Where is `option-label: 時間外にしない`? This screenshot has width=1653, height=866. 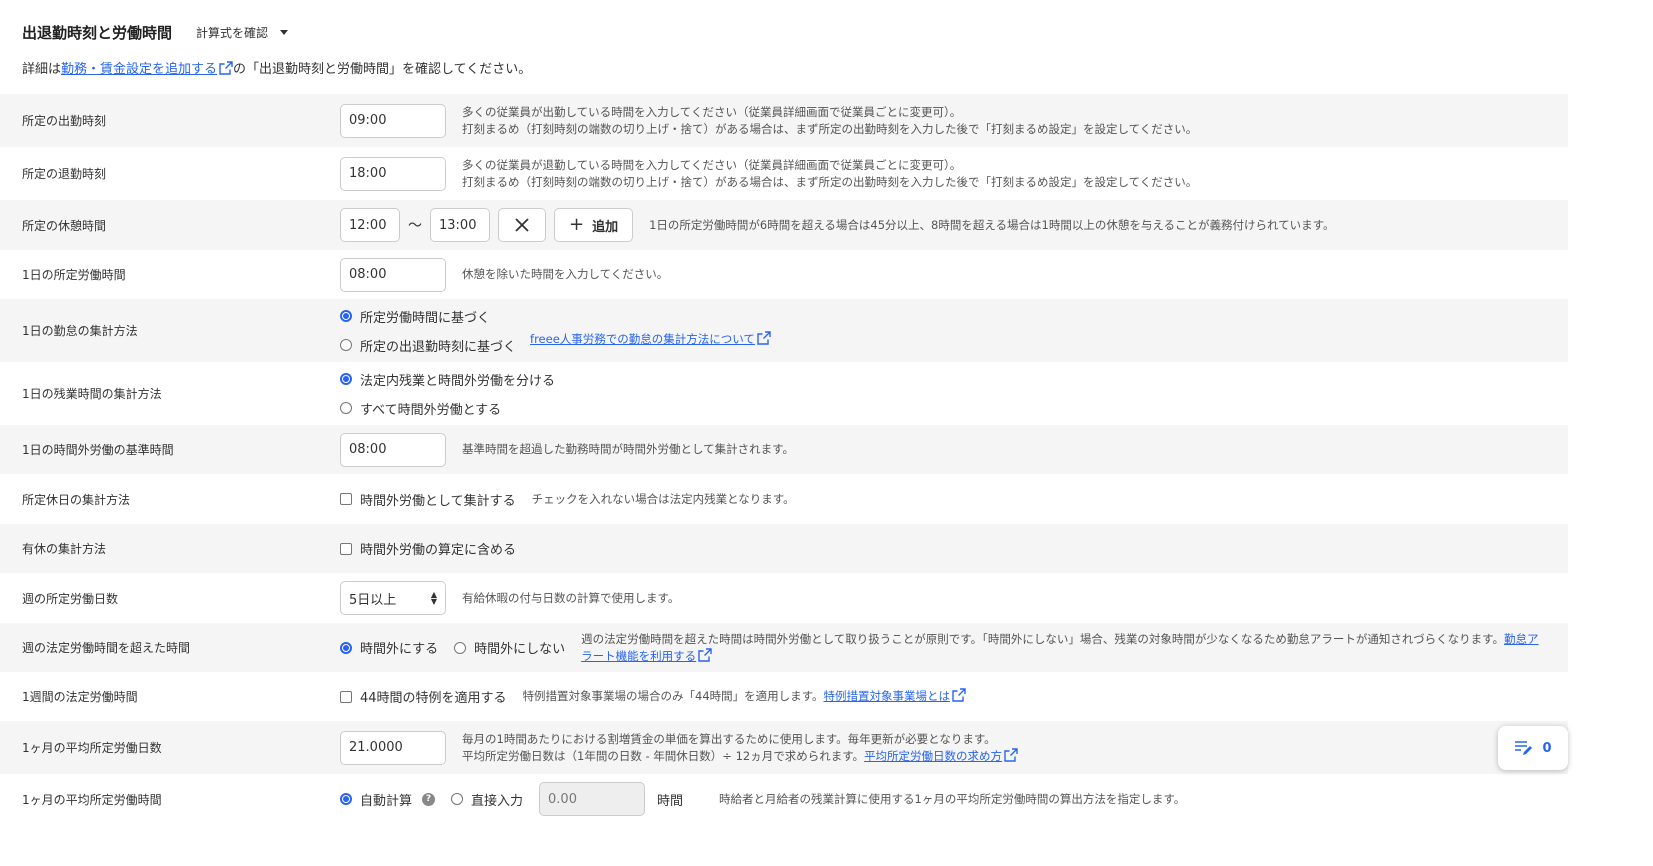 option-label: 時間外にしない is located at coordinates (520, 649).